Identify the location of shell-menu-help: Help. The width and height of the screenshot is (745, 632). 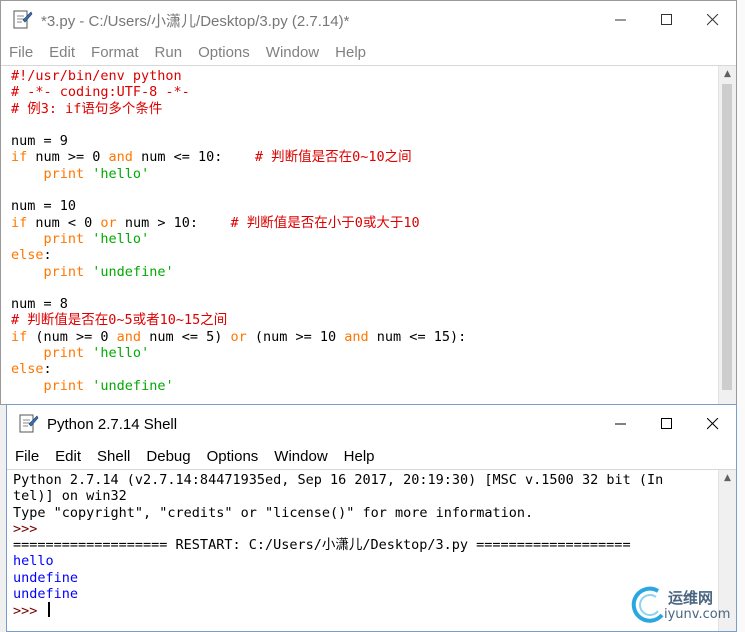
(359, 456).